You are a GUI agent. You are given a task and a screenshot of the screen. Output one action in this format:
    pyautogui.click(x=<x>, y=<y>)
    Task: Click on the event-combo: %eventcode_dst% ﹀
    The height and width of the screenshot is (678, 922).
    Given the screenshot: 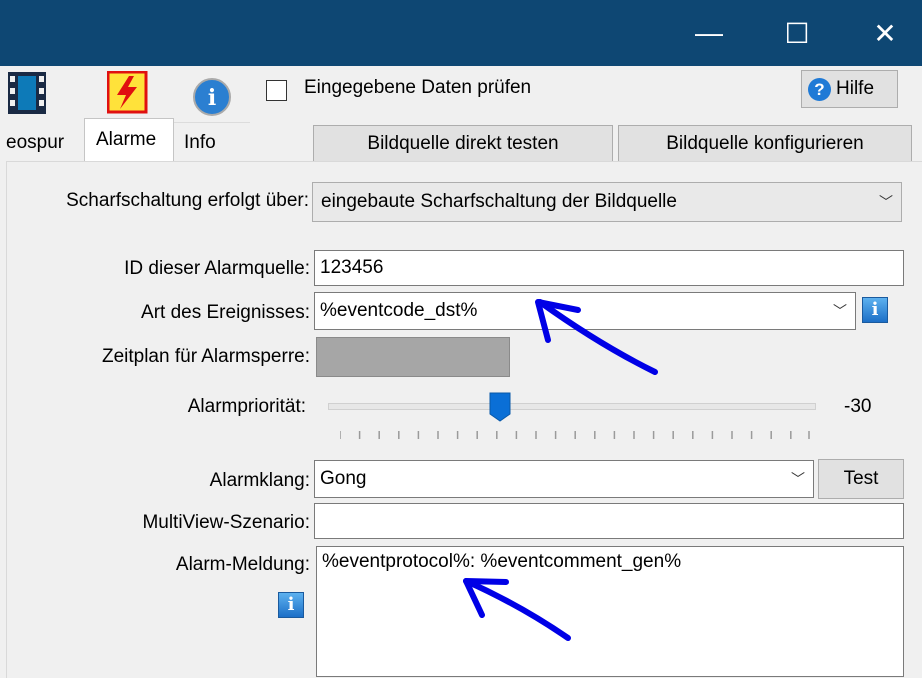 What is the action you would take?
    pyautogui.click(x=585, y=311)
    